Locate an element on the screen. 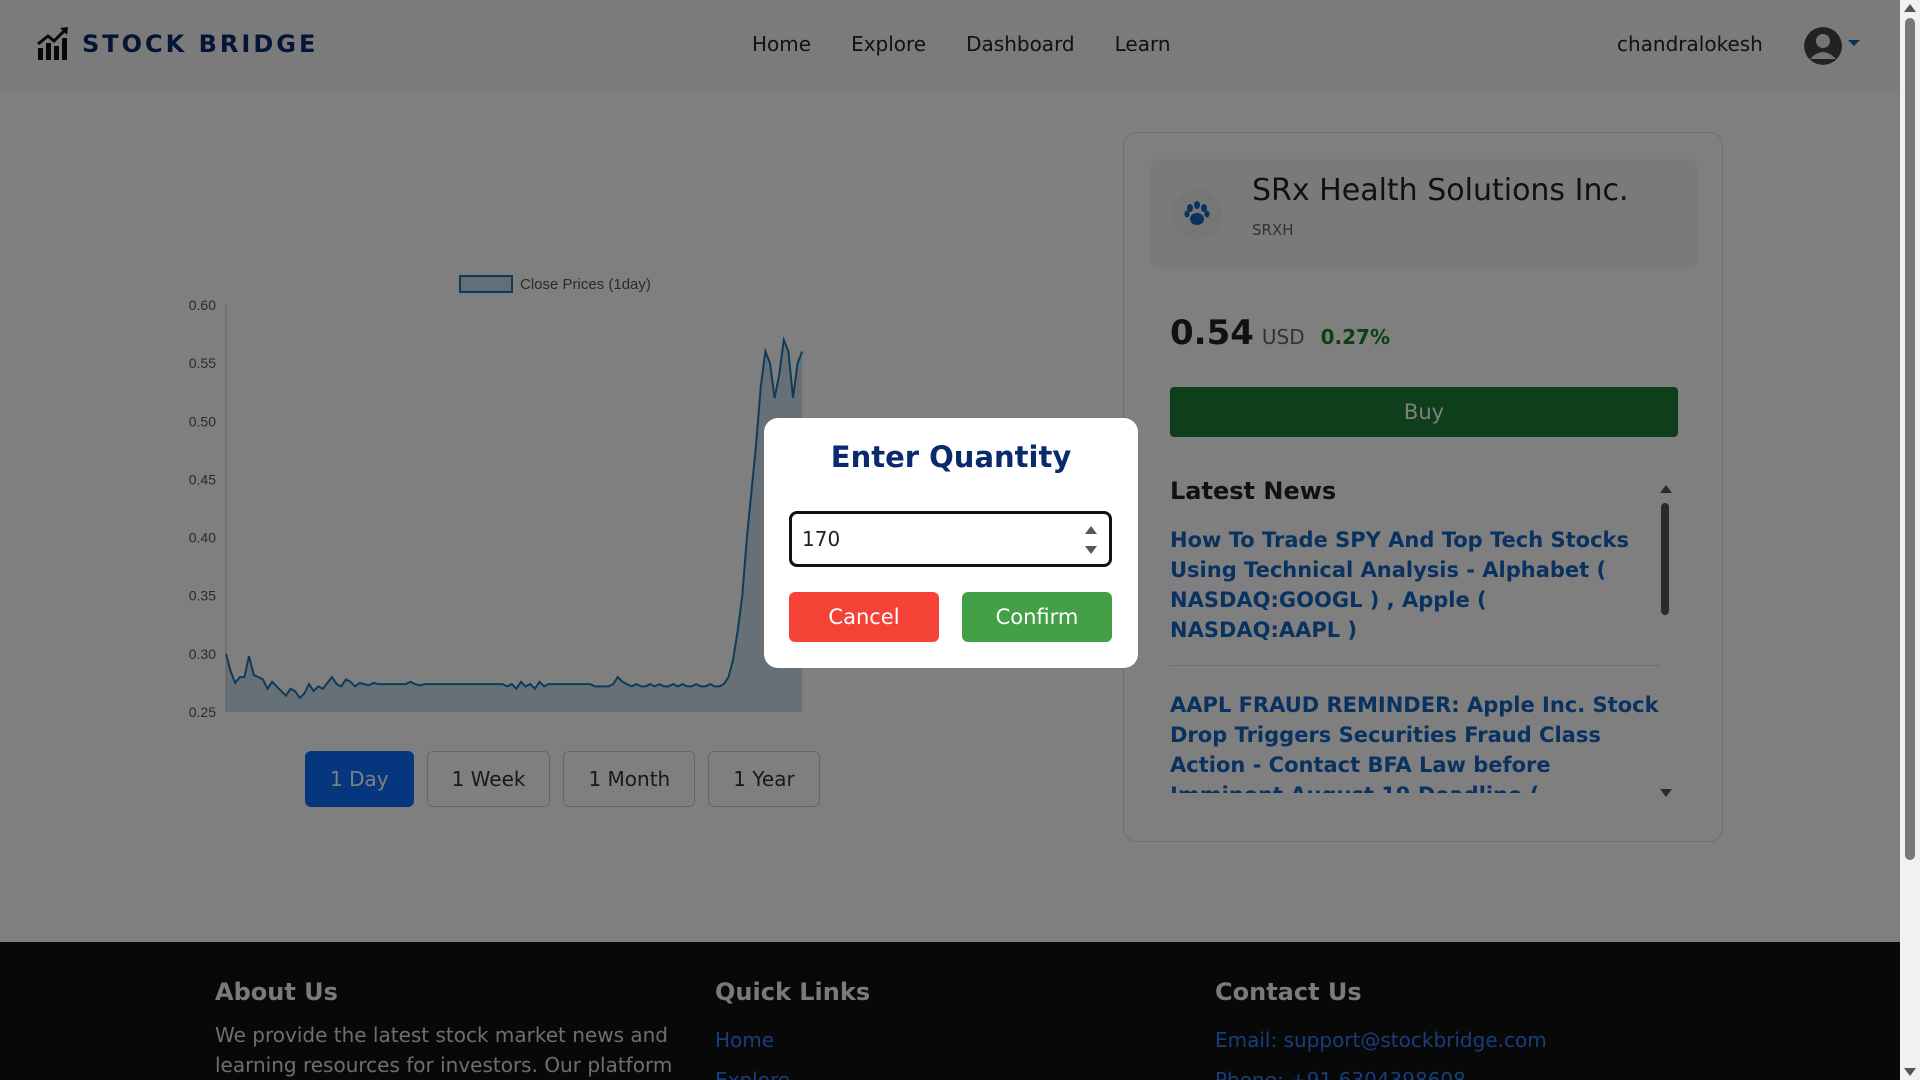  quantity-stepper is located at coordinates (1091, 540).